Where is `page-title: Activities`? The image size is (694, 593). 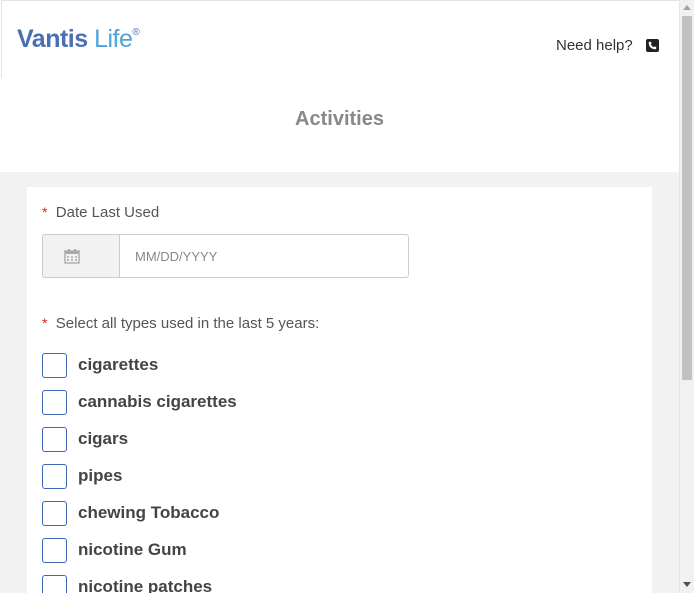 page-title: Activities is located at coordinates (339, 119).